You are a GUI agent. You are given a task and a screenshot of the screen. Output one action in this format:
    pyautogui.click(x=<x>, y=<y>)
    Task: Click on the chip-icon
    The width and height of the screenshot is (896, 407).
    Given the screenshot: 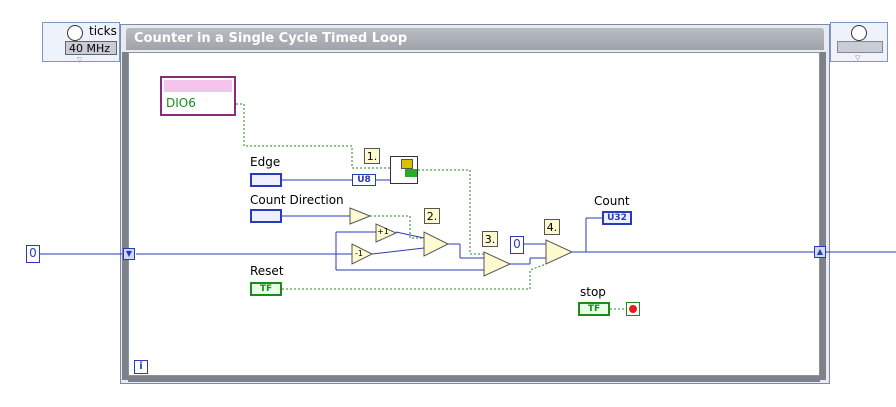 What is the action you would take?
    pyautogui.click(x=407, y=164)
    